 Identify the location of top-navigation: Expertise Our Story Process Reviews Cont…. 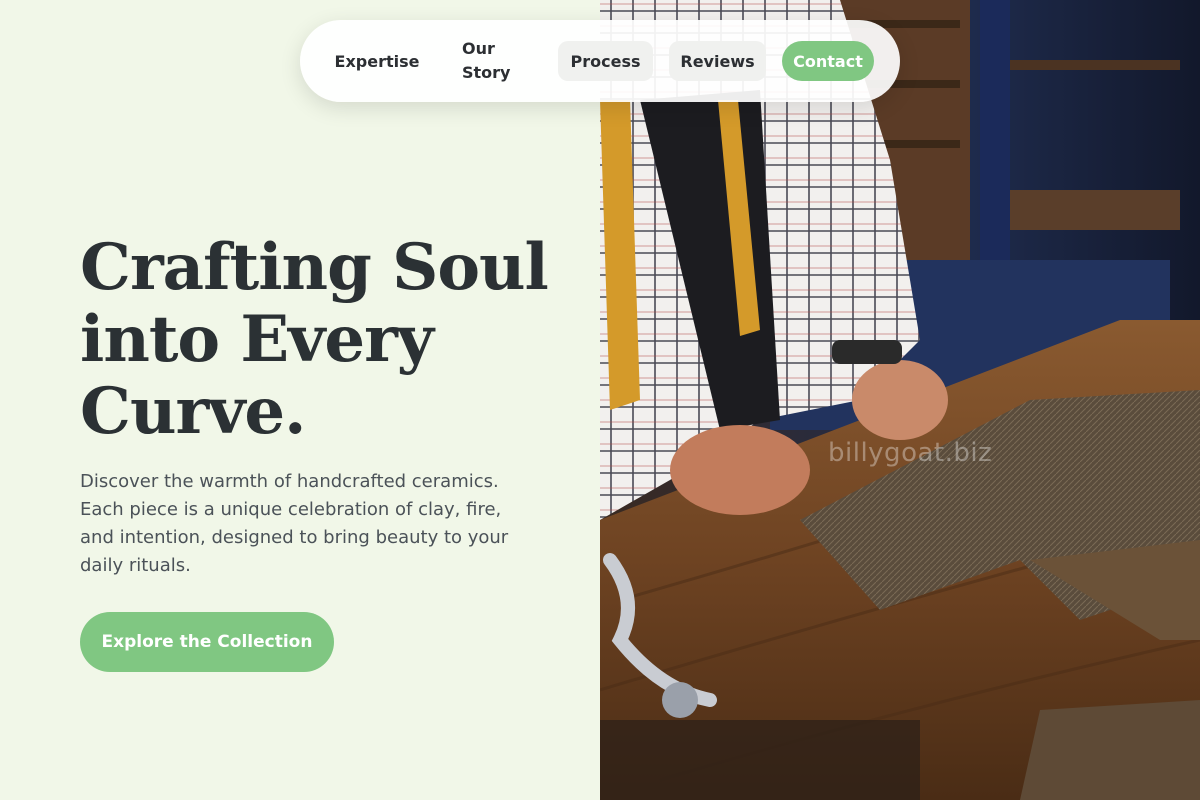
(600, 61).